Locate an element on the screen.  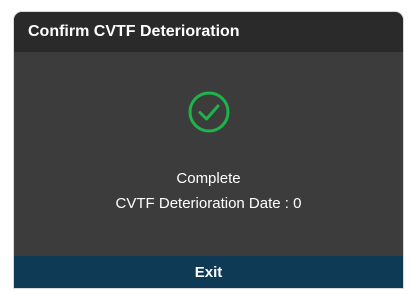
exit-button-label: Exit is located at coordinates (208, 272).